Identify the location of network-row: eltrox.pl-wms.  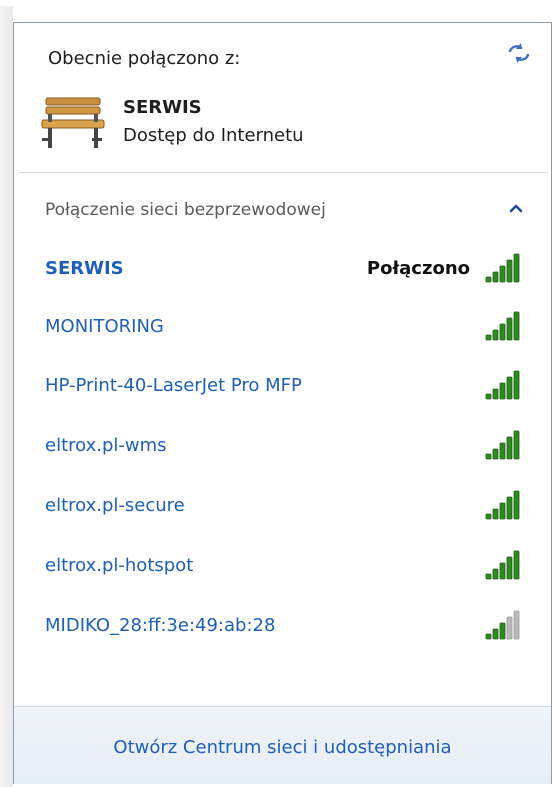
(282, 446).